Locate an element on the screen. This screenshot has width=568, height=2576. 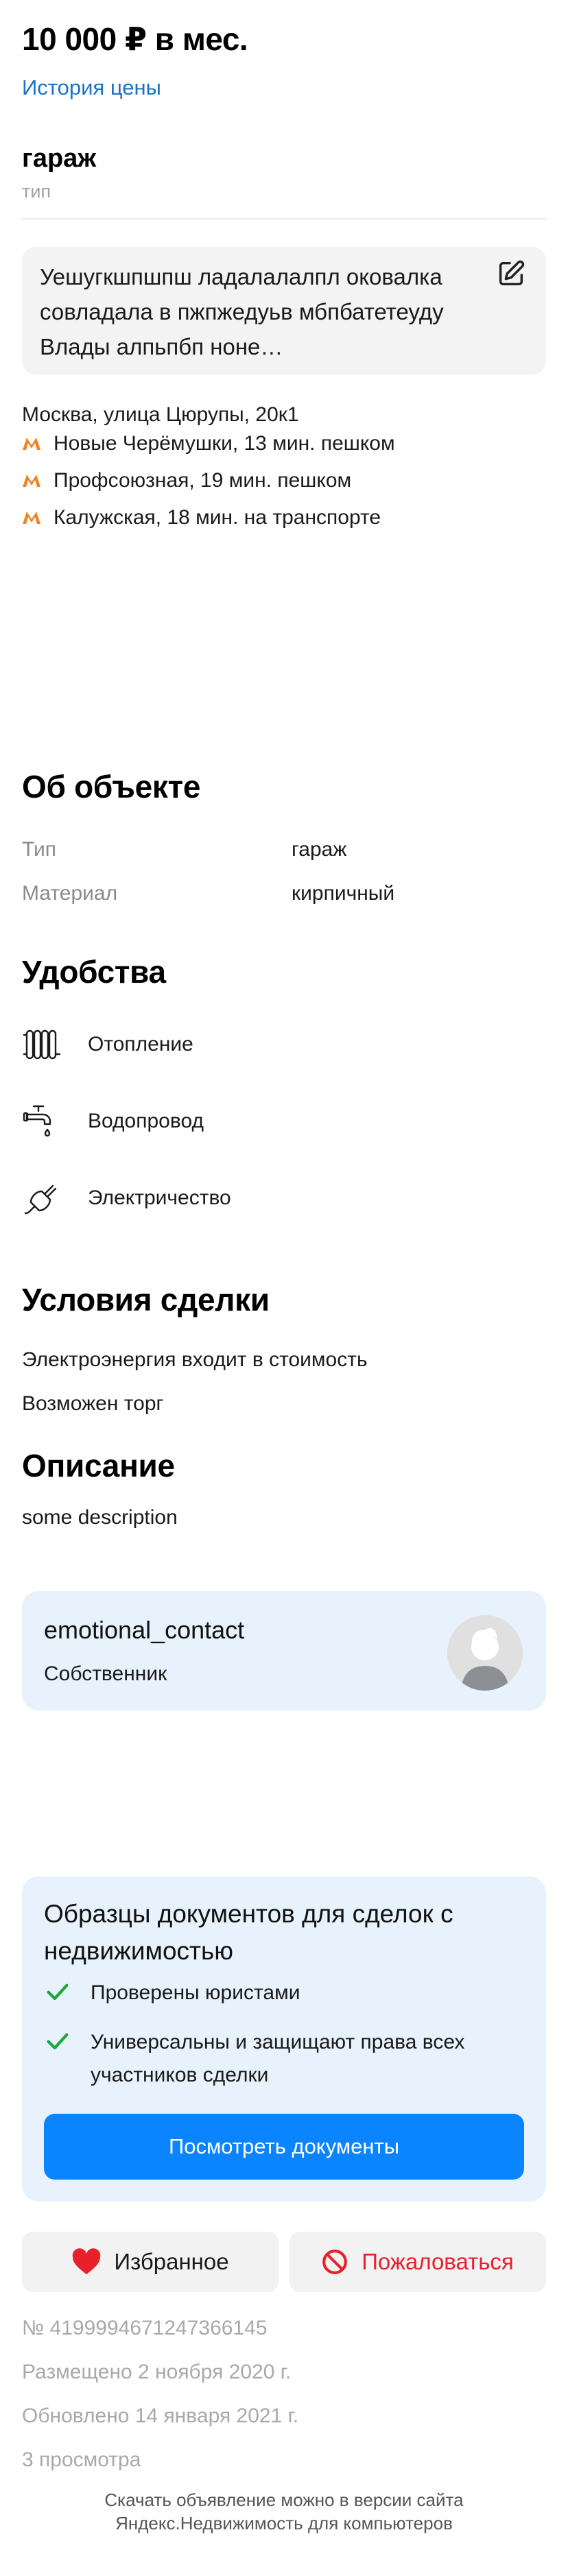
object-type-subtitle: тип is located at coordinates (36, 191).